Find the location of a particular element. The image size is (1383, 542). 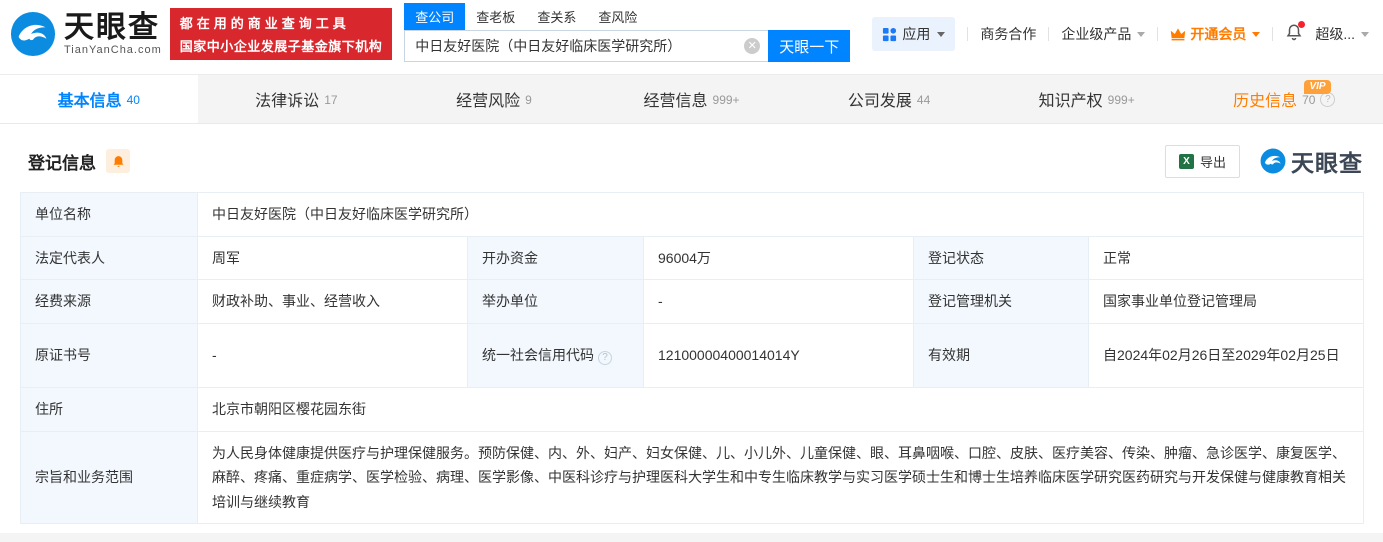

tab-operating-risk: 经营风险 9 is located at coordinates (494, 99).